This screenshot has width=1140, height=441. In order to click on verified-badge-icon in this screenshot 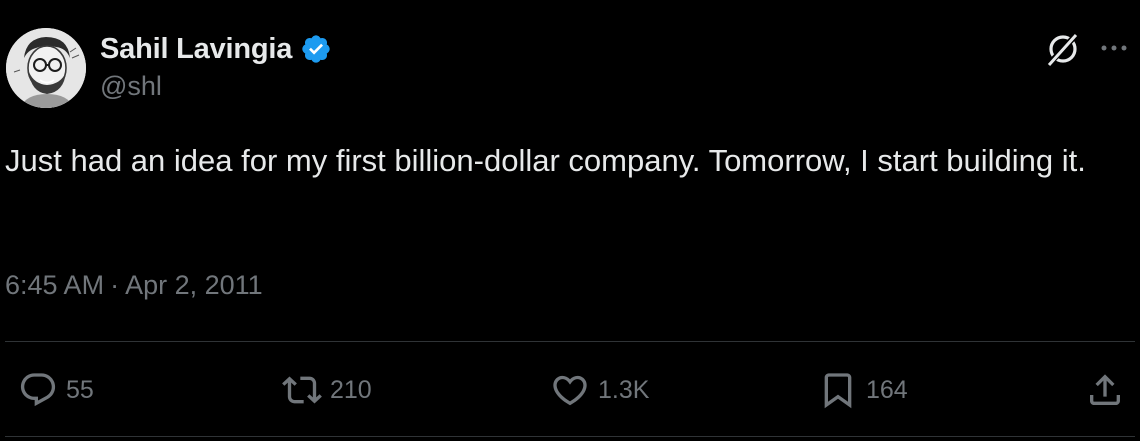, I will do `click(316, 49)`.